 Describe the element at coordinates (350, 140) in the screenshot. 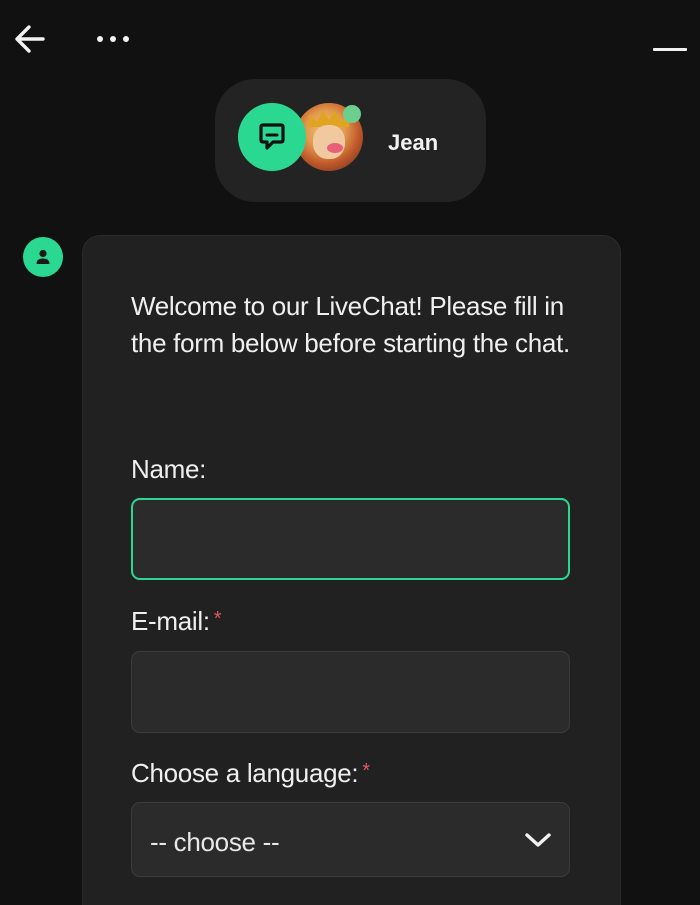

I see `agent-header: Jean` at that location.